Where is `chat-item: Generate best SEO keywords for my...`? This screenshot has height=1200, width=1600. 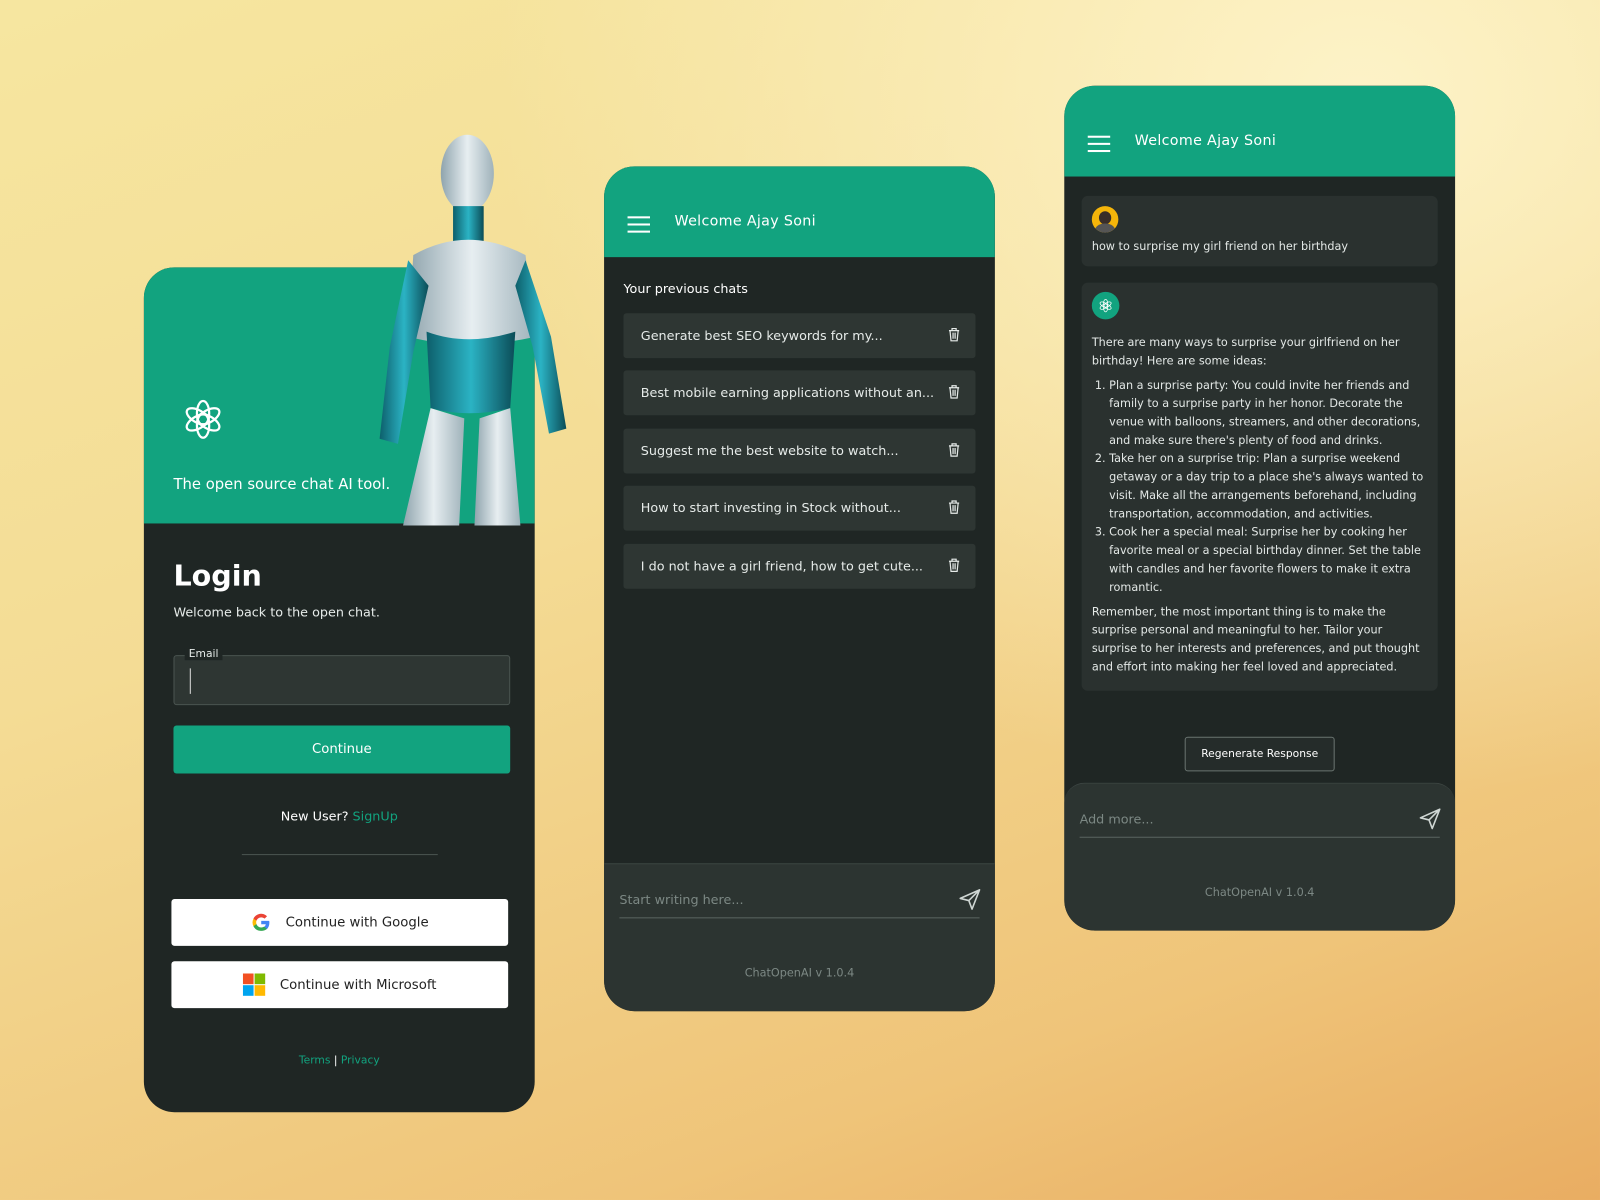
chat-item: Generate best SEO keywords for my... is located at coordinates (799, 336).